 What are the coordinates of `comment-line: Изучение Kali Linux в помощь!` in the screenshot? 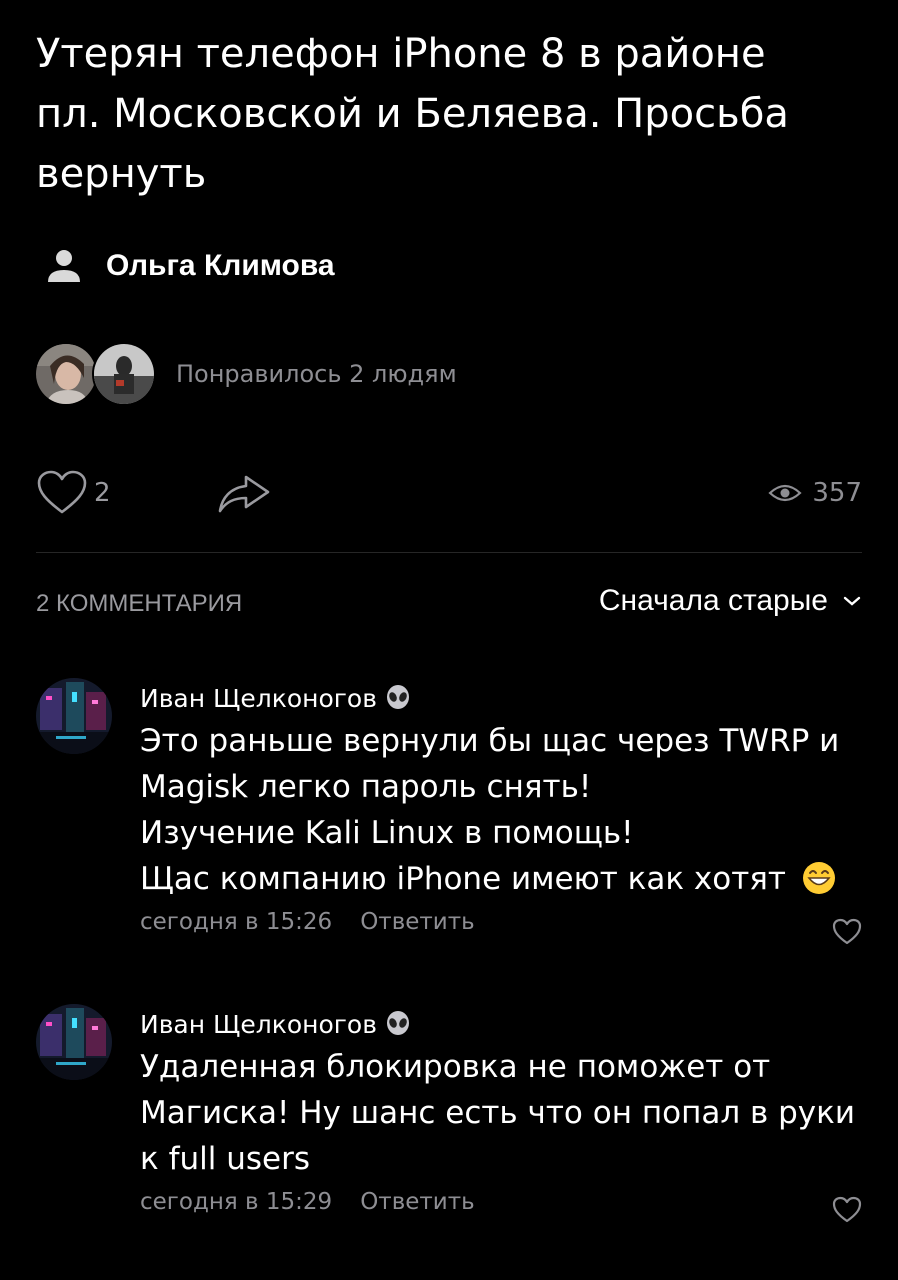 It's located at (387, 833).